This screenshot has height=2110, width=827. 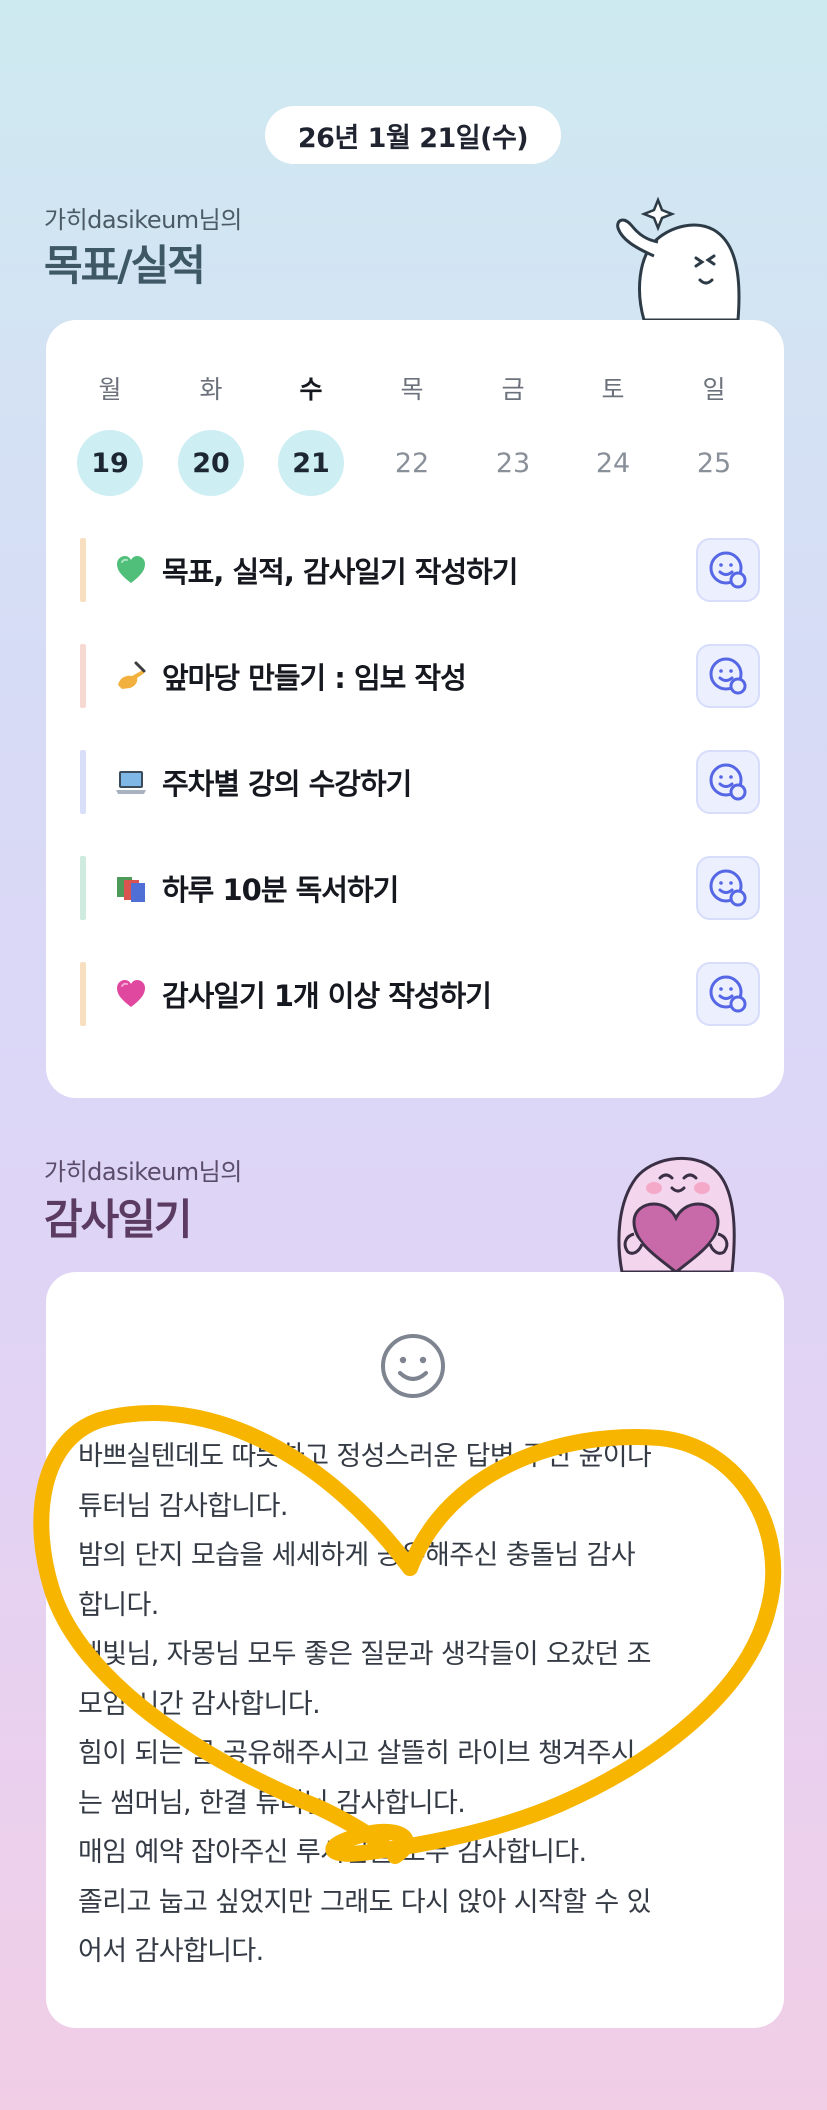 What do you see at coordinates (340, 572) in the screenshot?
I see `goal-text: 목표, 실적, 감사일기 작성하기` at bounding box center [340, 572].